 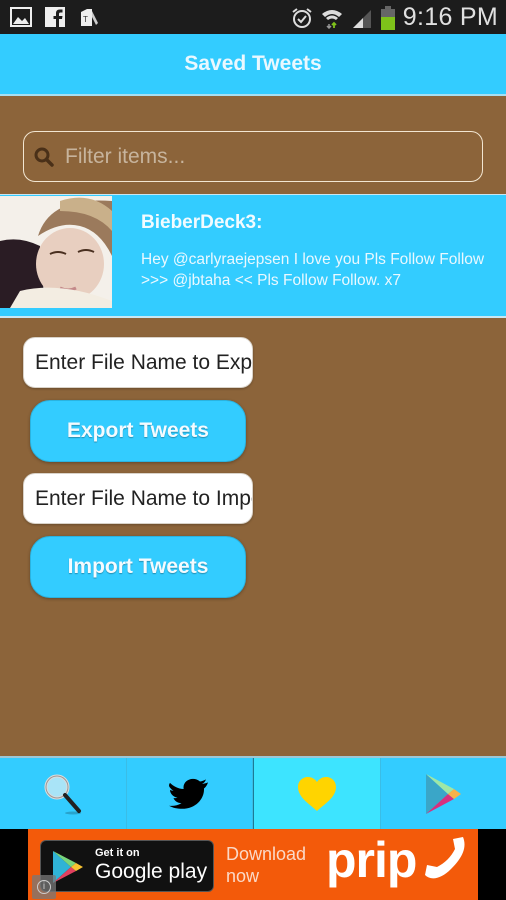 I want to click on ad-content: Get it on Google play Download now prip, so click(x=253, y=864).